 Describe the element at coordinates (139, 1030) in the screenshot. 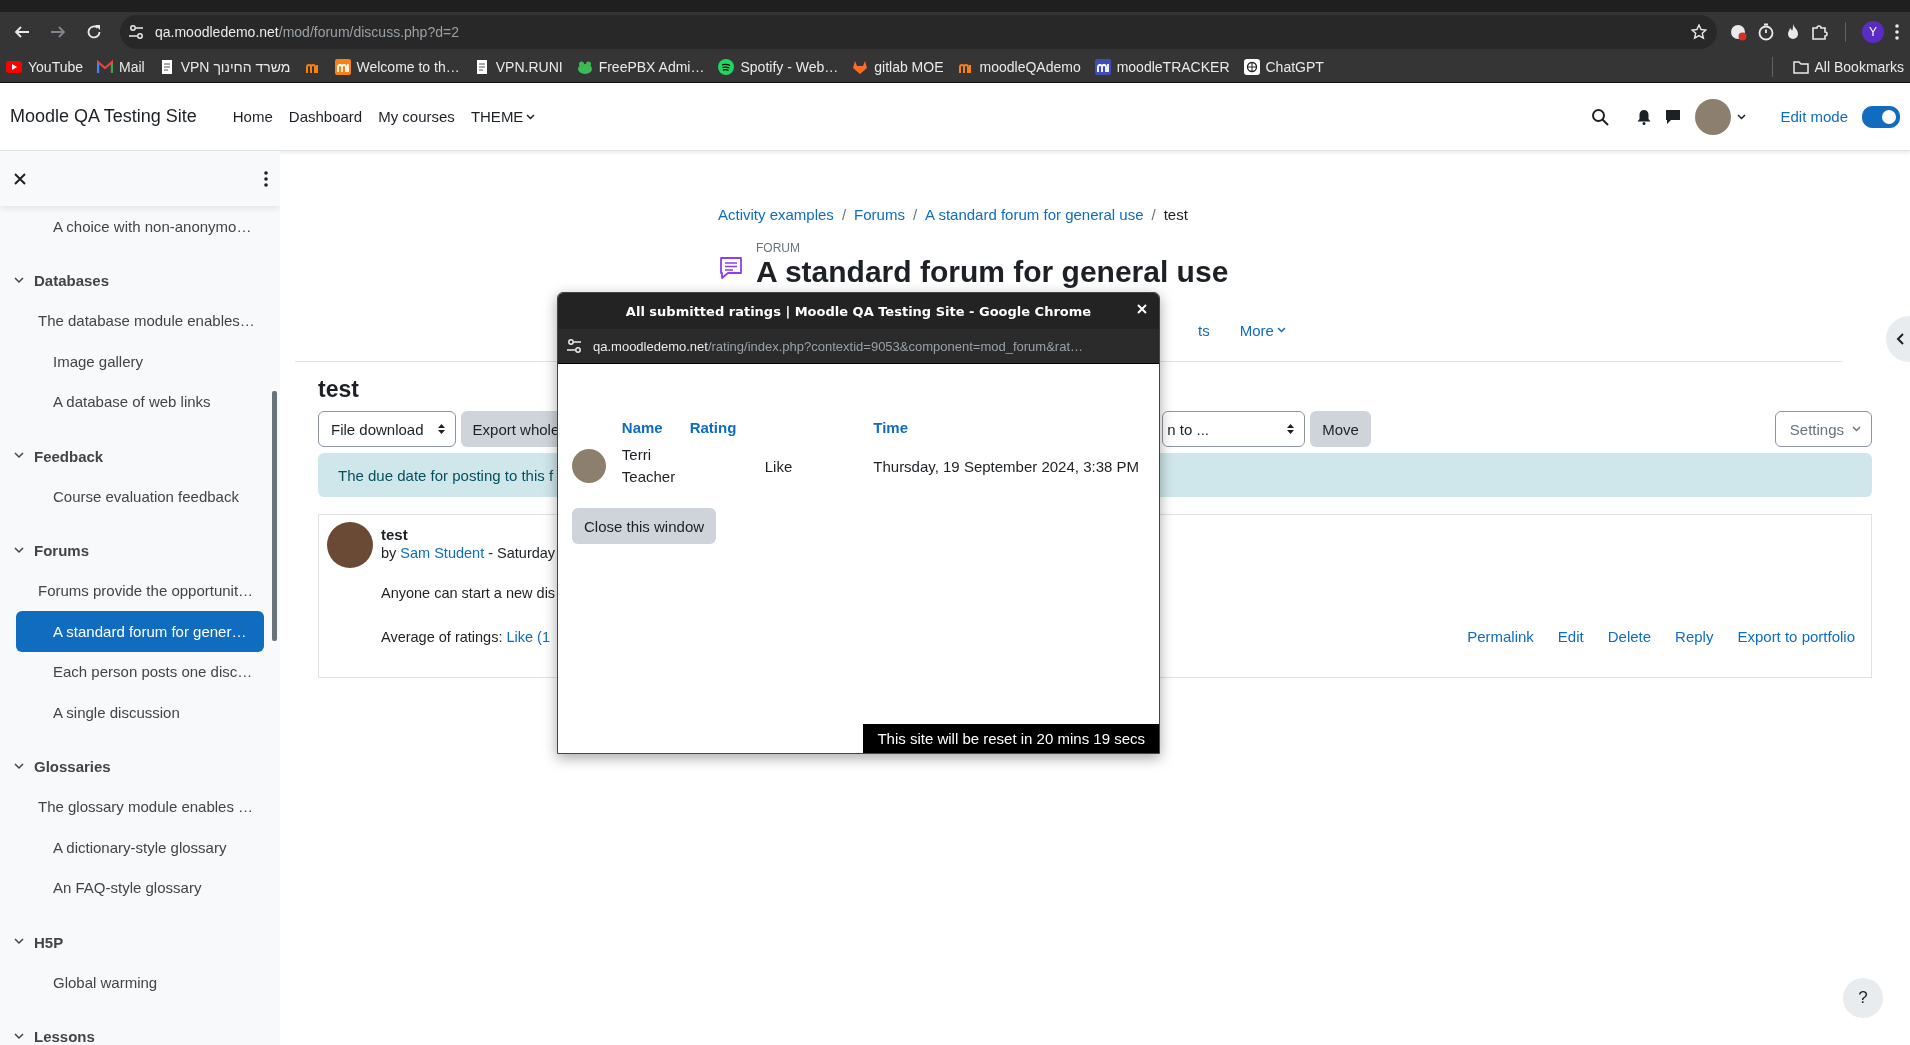

I see `section-header: Lessons` at that location.